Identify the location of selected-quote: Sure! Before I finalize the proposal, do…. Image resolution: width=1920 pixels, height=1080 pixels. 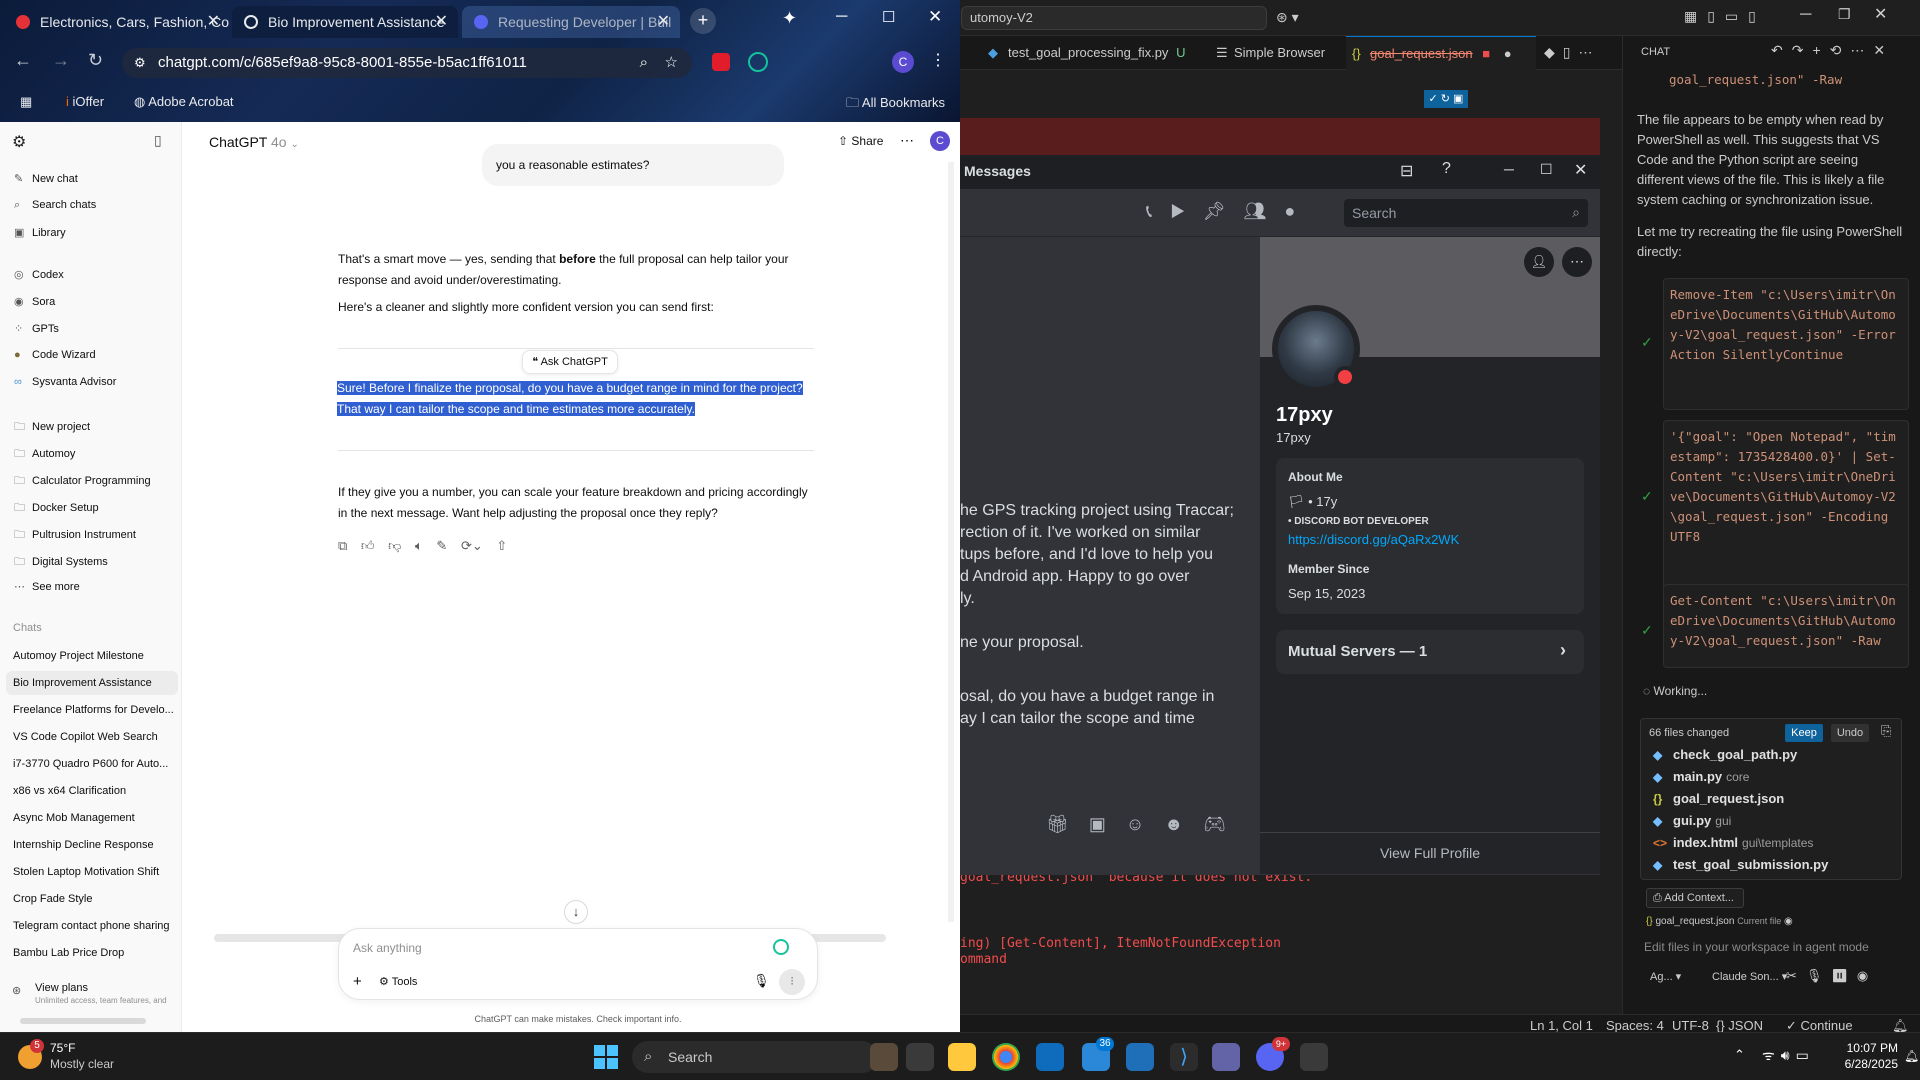
(572, 400).